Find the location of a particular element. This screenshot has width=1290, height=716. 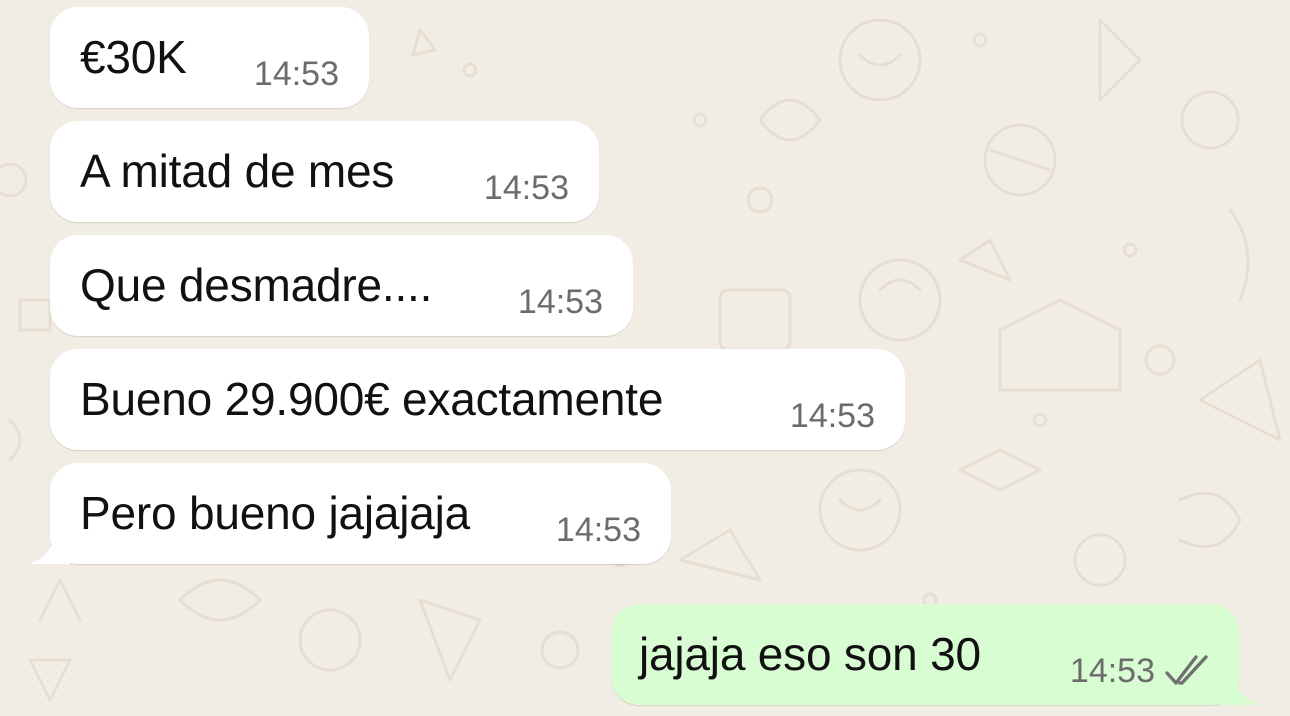

message-bubble-incoming: Pero bueno jajajaja 14:53 is located at coordinates (360, 513).